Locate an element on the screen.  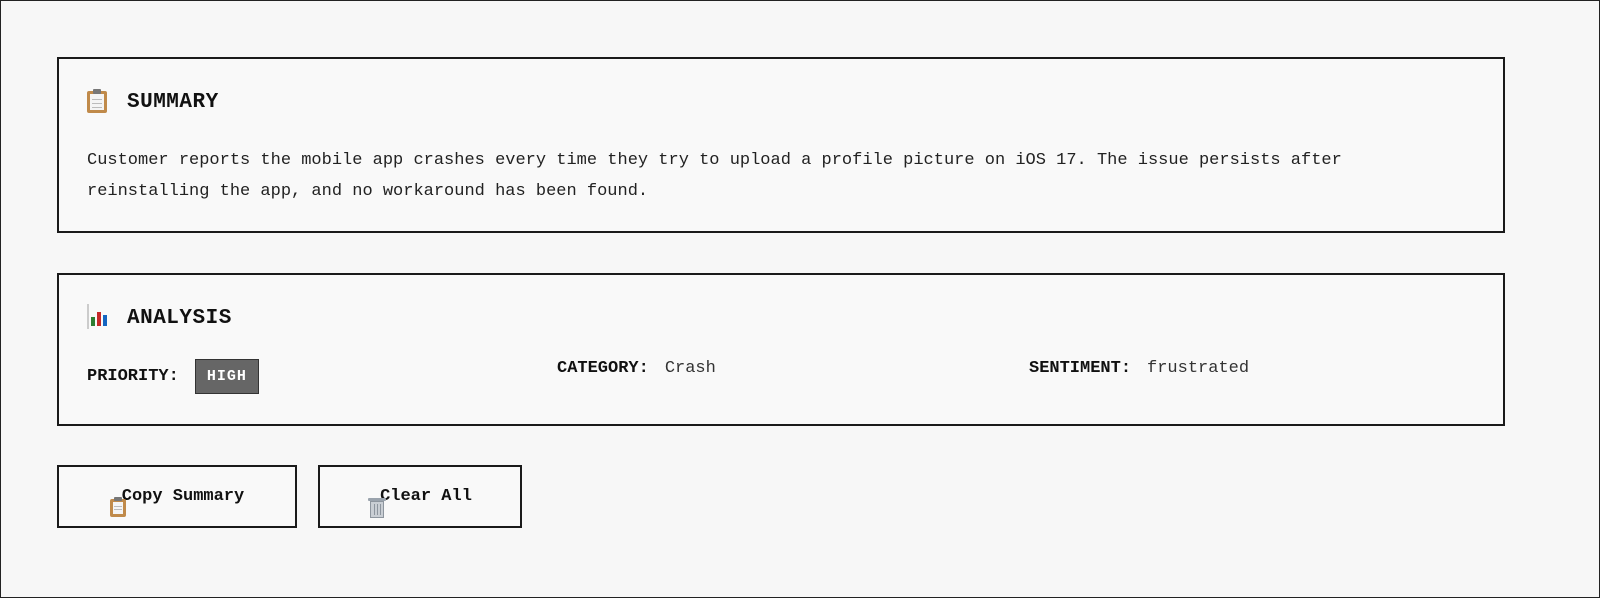
category-field: CATEGORY: Crash is located at coordinates (636, 368).